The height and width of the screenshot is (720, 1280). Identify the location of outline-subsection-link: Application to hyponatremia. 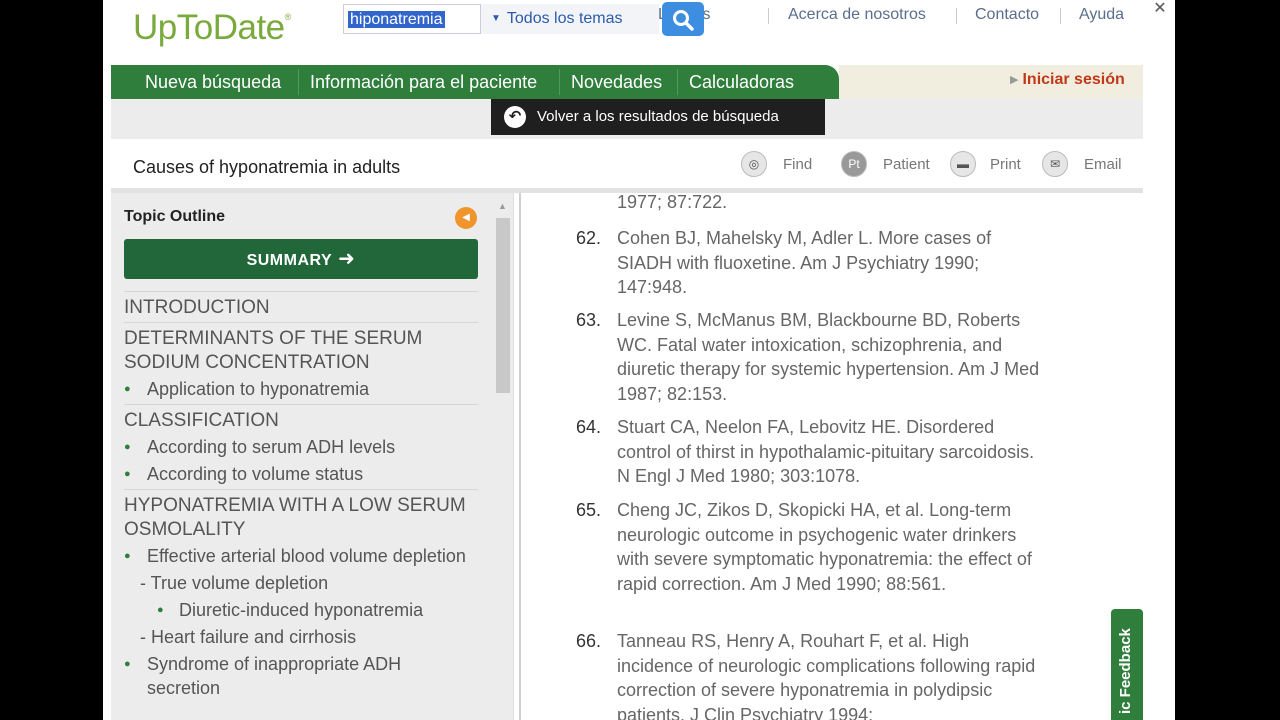
(301, 390).